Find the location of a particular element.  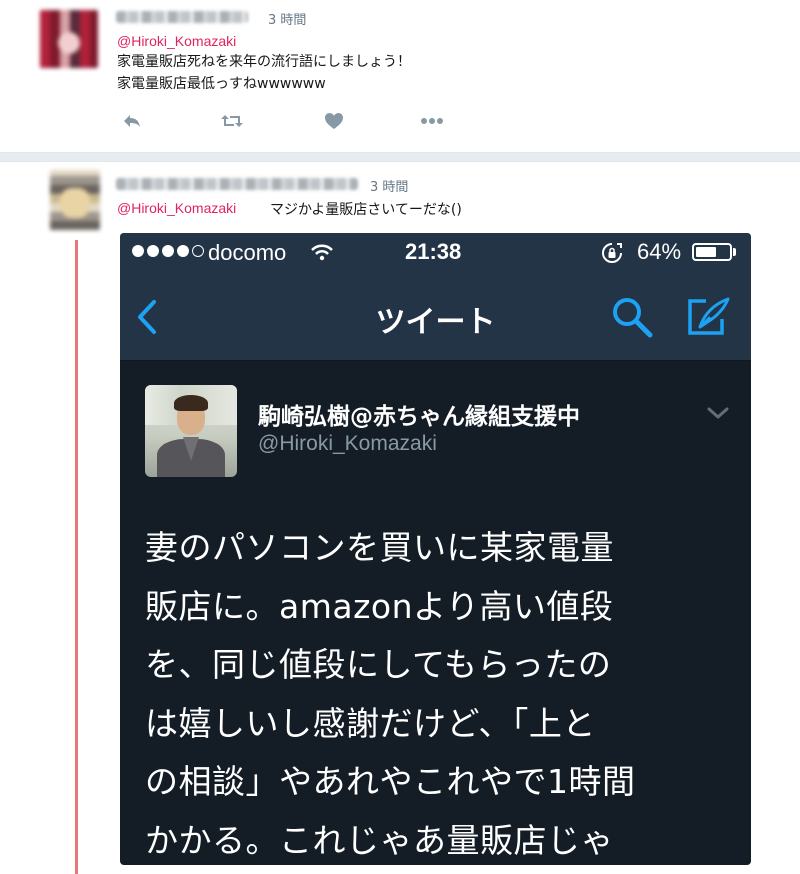

tweet-text-line: 販店に。amazonより高い値段 is located at coordinates (379, 606).